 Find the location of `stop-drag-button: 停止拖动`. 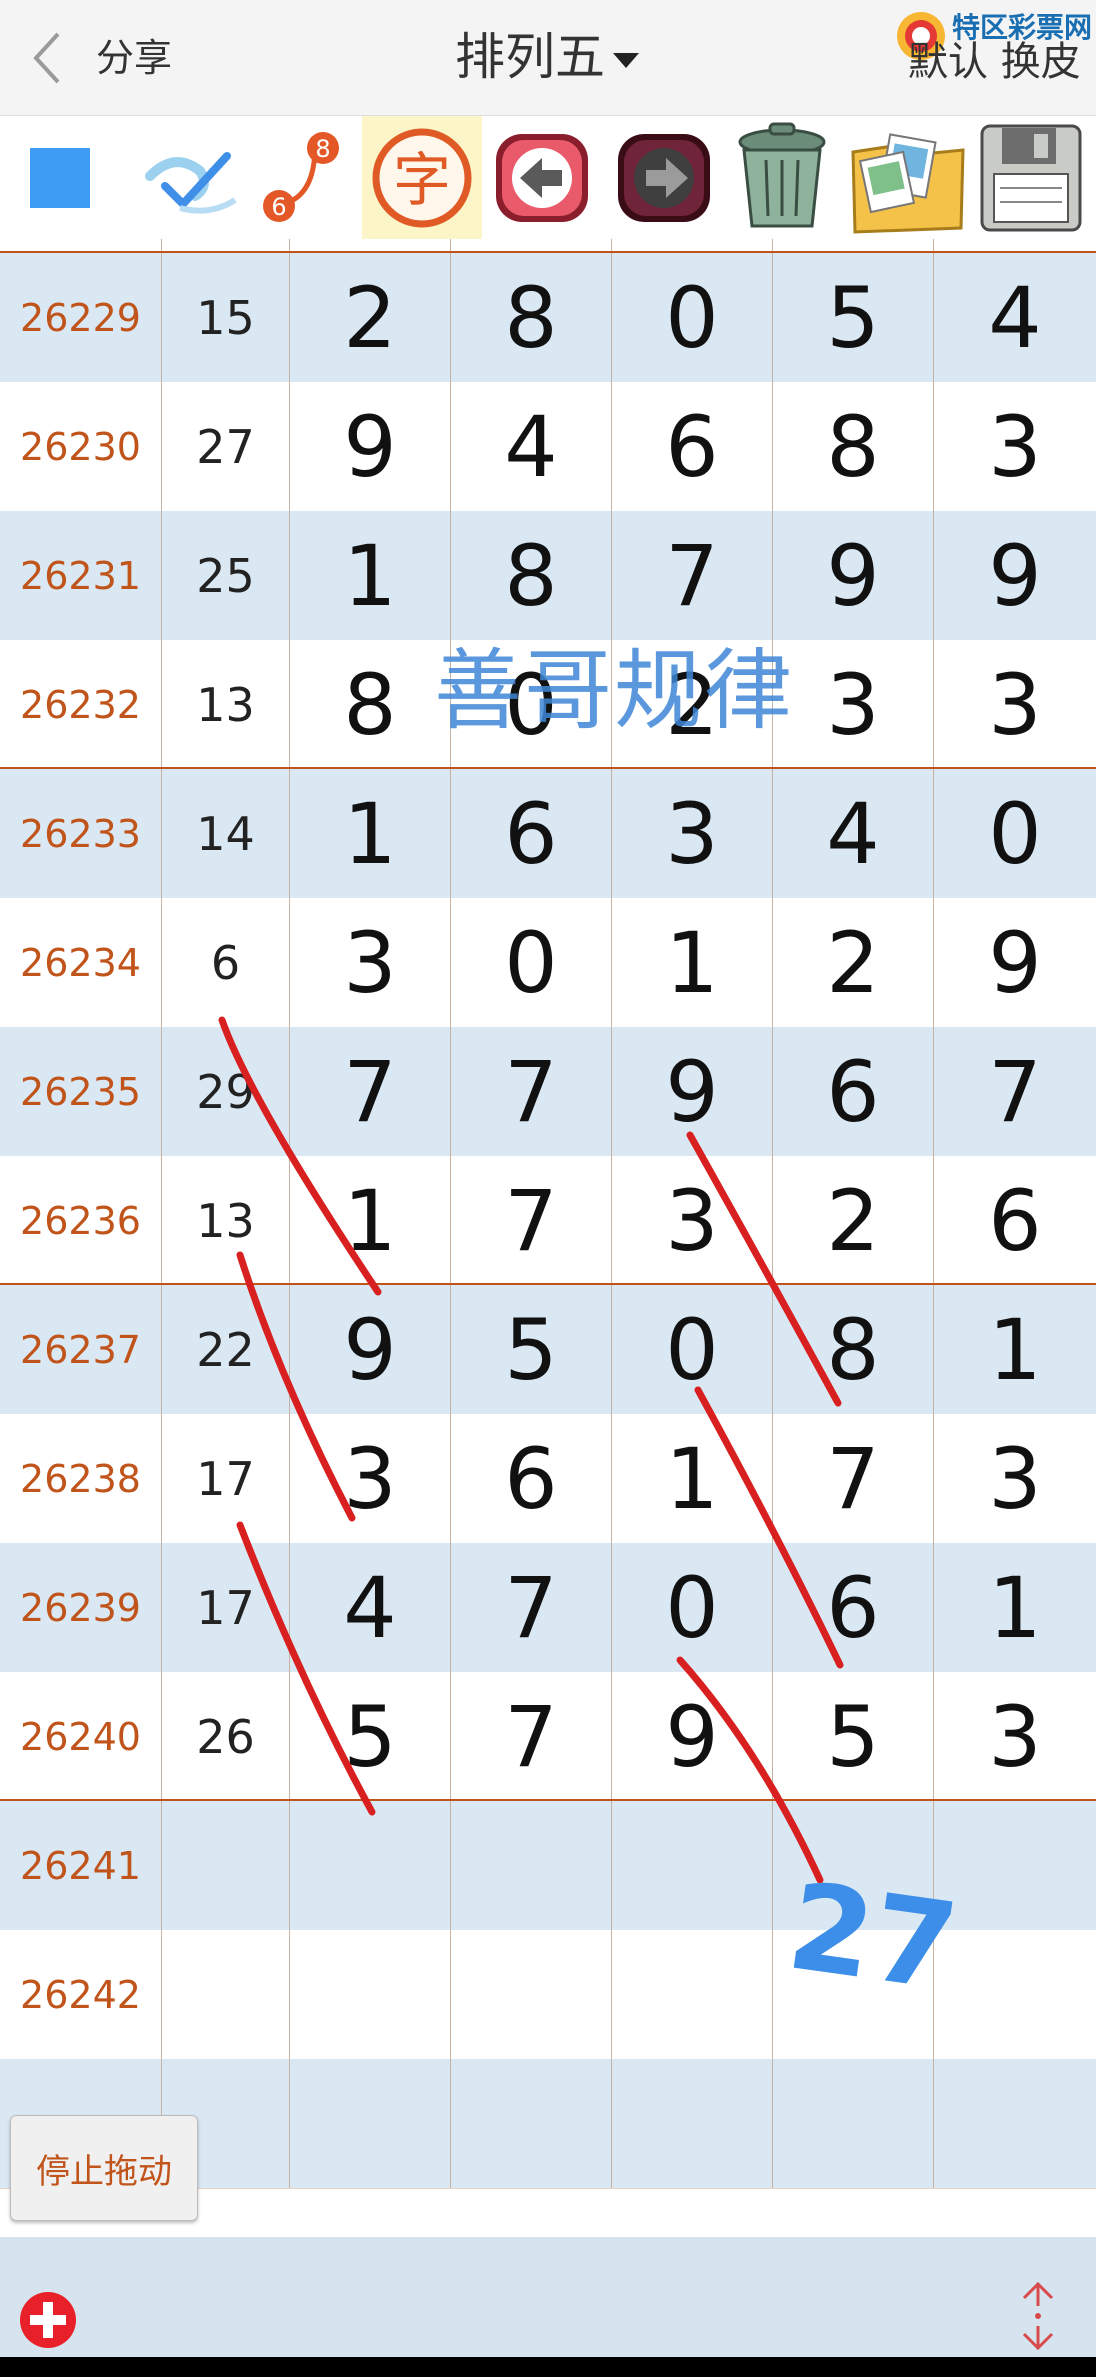

stop-drag-button: 停止拖动 is located at coordinates (104, 2168).